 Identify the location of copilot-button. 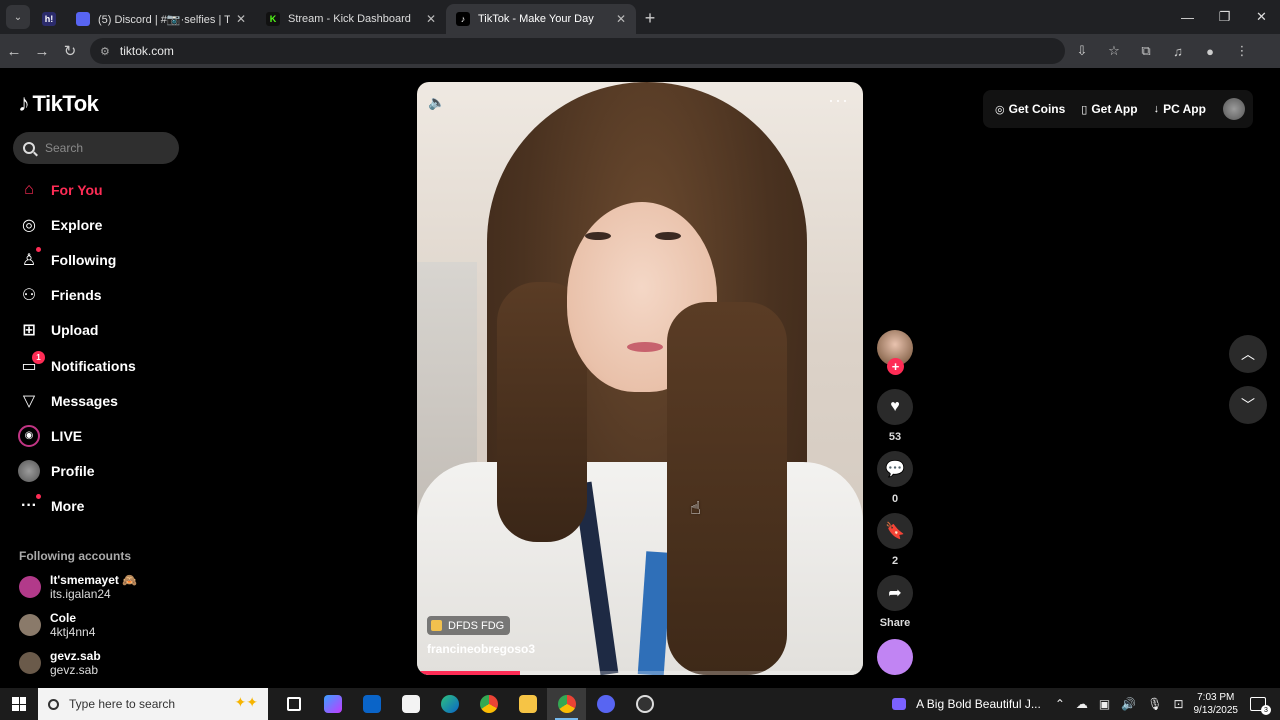
(332, 704).